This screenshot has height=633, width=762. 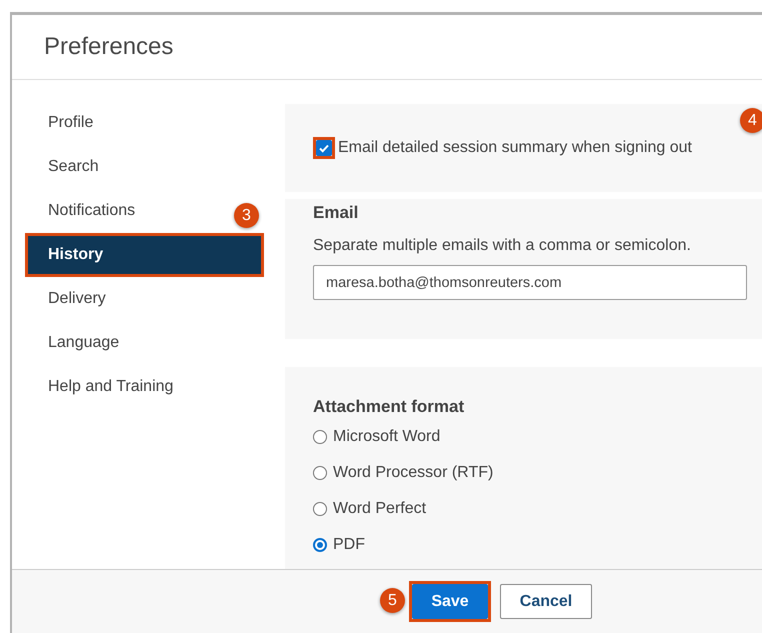 What do you see at coordinates (413, 473) in the screenshot?
I see `radio-label: Word Processor (RTF)` at bounding box center [413, 473].